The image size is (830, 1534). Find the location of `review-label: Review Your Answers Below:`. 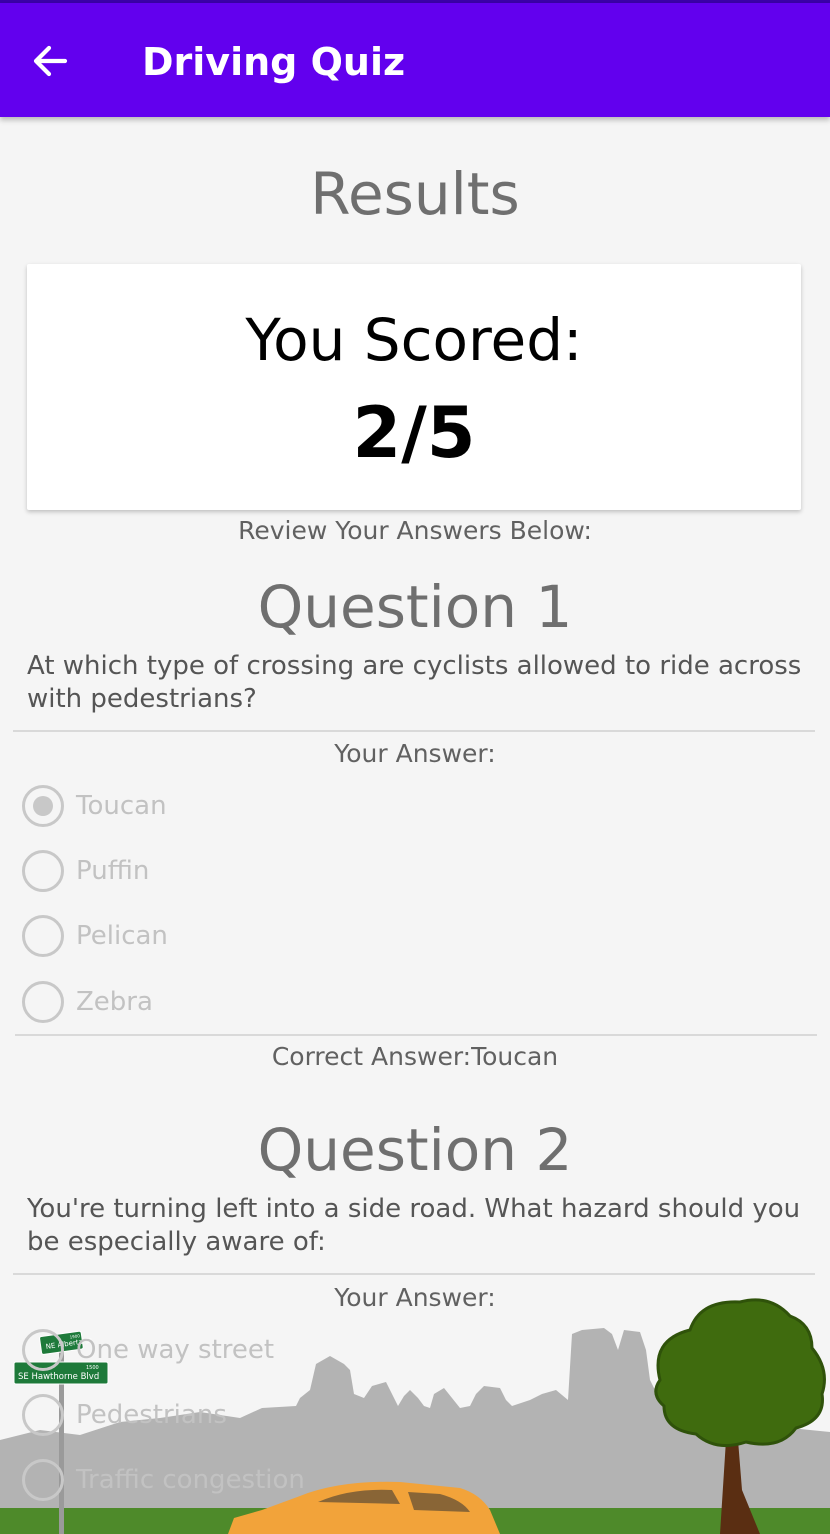

review-label: Review Your Answers Below: is located at coordinates (415, 530).